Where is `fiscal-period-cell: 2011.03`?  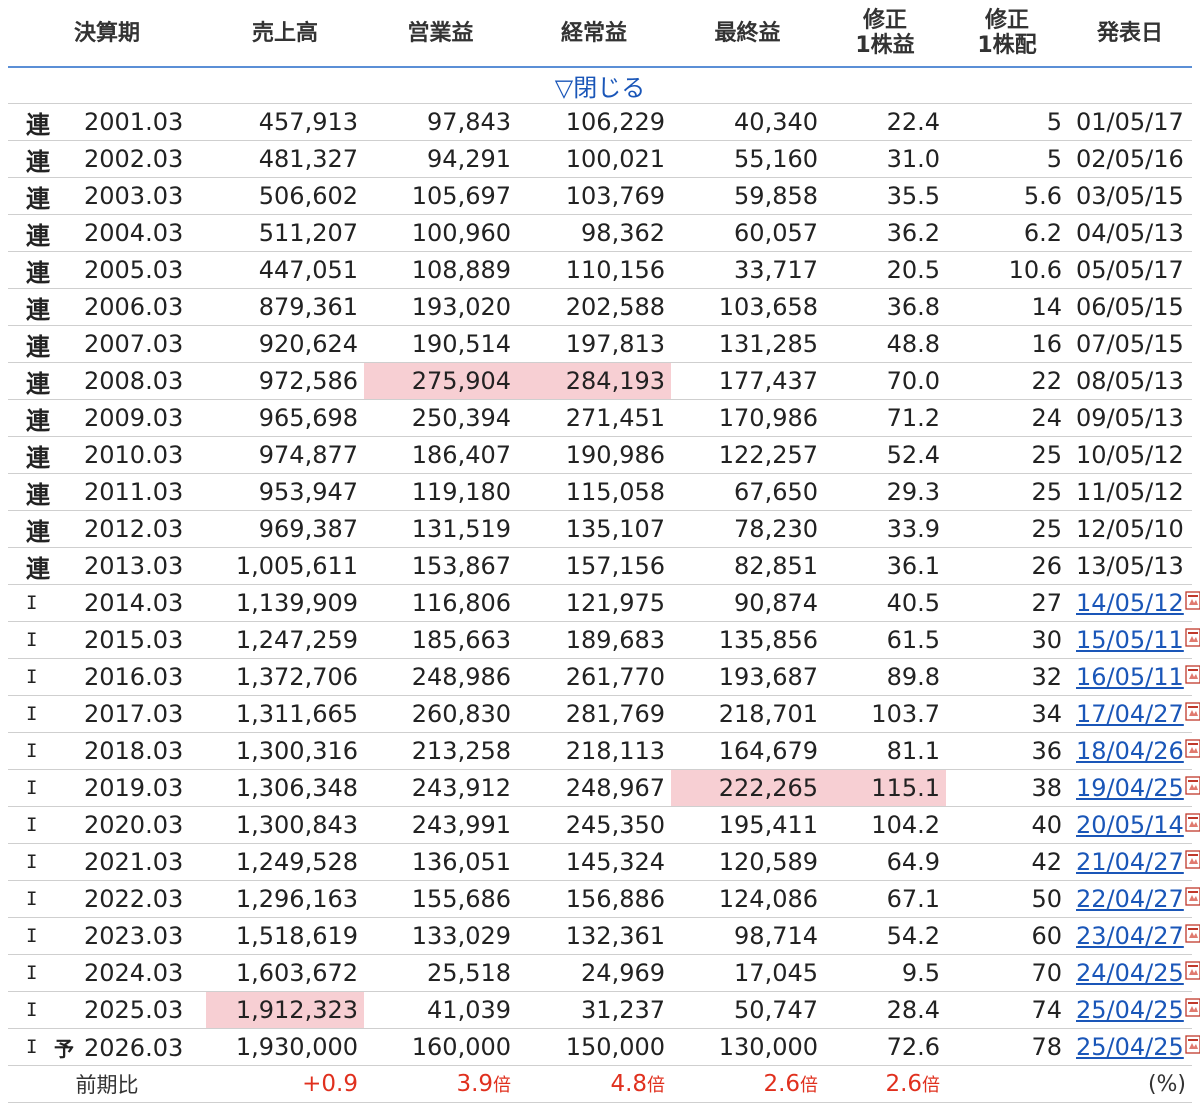 fiscal-period-cell: 2011.03 is located at coordinates (136, 492).